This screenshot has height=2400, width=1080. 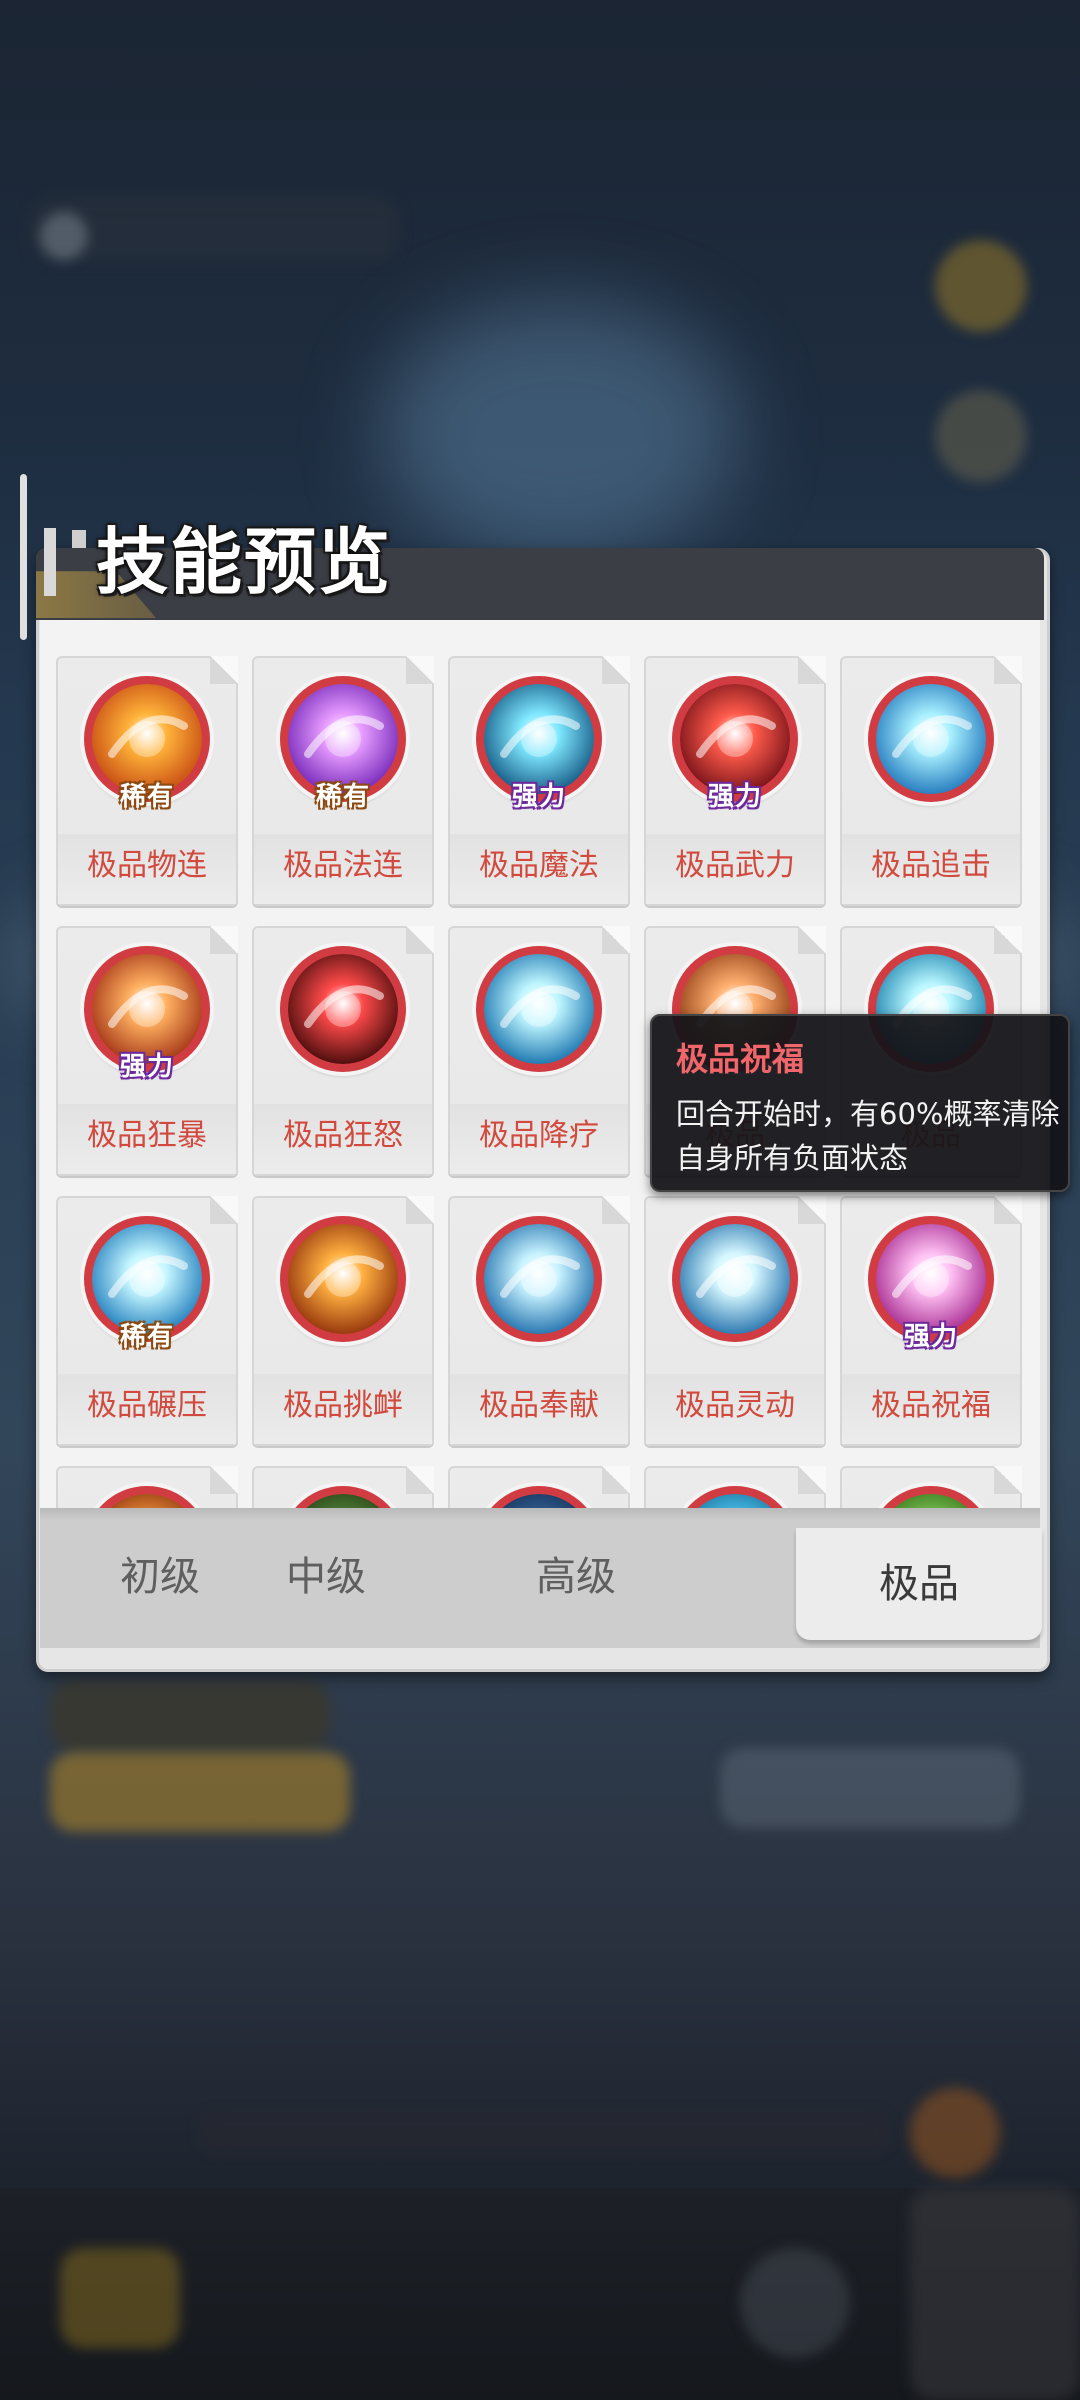 I want to click on dash-icon, so click(x=735, y=1279).